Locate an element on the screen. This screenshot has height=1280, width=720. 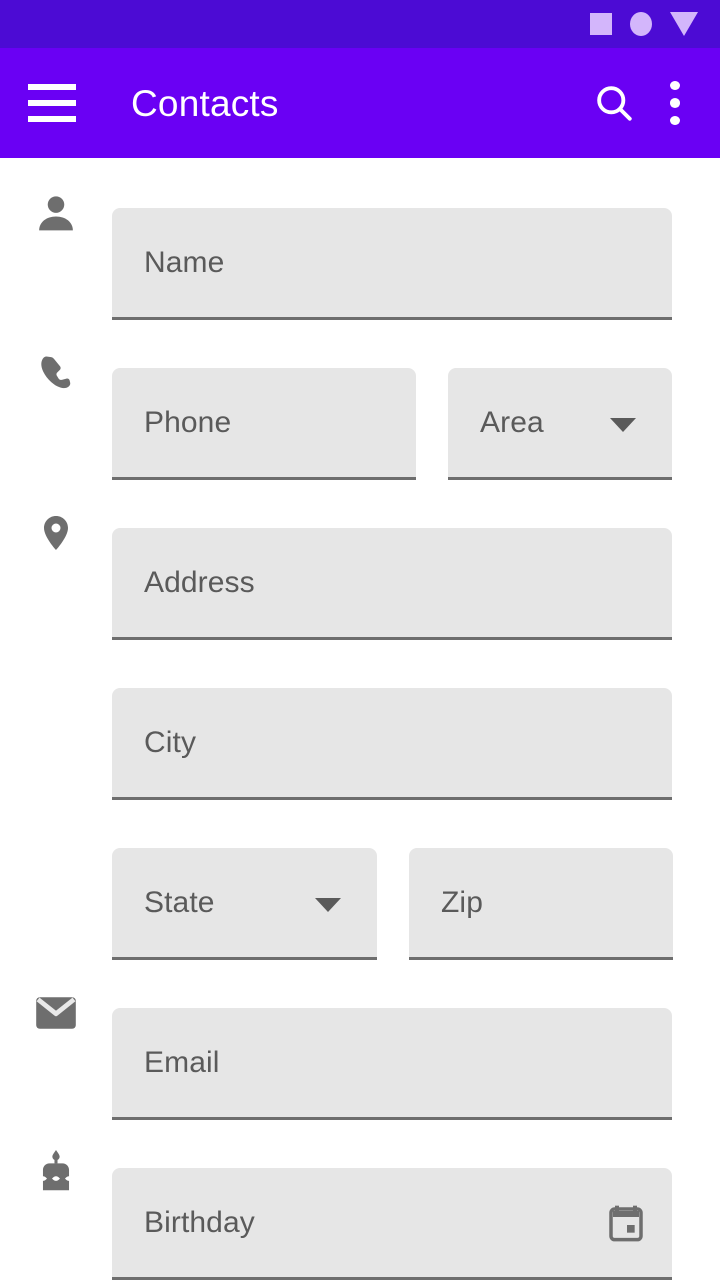
city-input-label: City is located at coordinates (170, 742).